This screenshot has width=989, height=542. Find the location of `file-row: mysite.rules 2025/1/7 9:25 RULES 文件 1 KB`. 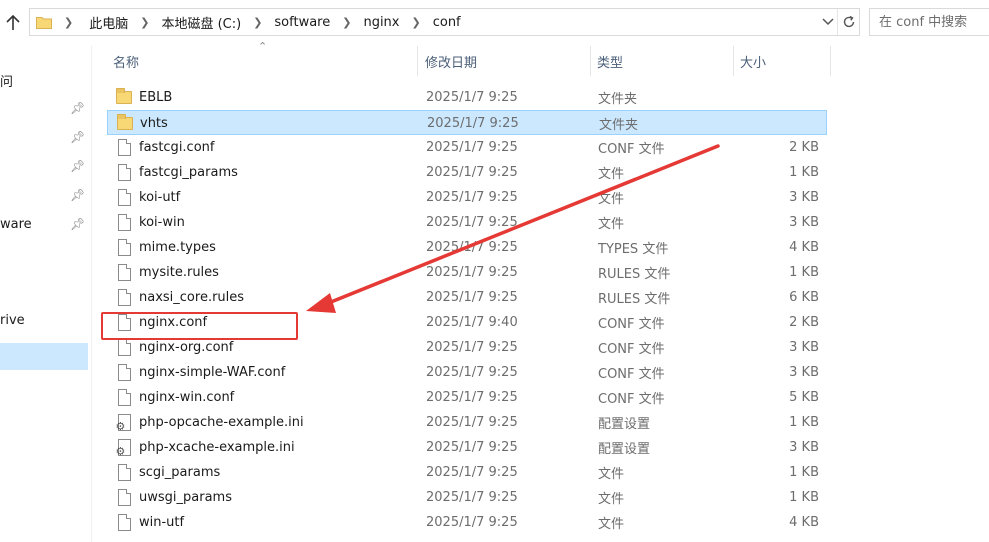

file-row: mysite.rules 2025/1/7 9:25 RULES 文件 1 KB is located at coordinates (467, 272).